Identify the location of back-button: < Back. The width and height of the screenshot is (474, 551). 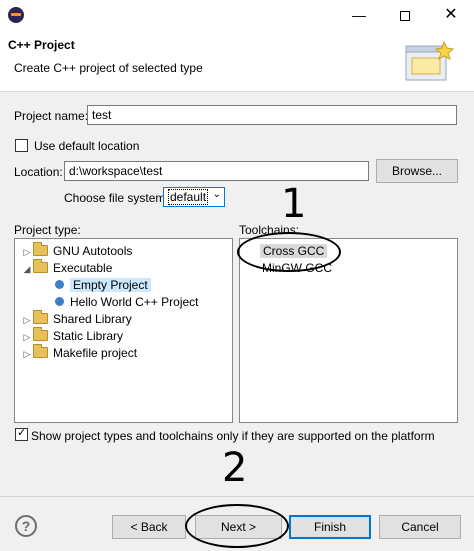
(149, 527).